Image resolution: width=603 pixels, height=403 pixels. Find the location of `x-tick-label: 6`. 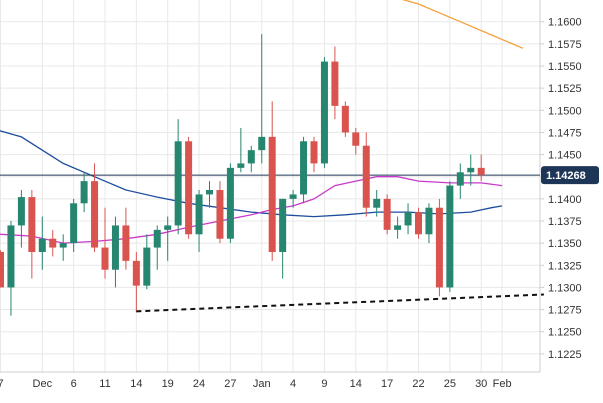

x-tick-label: 6 is located at coordinates (74, 384).